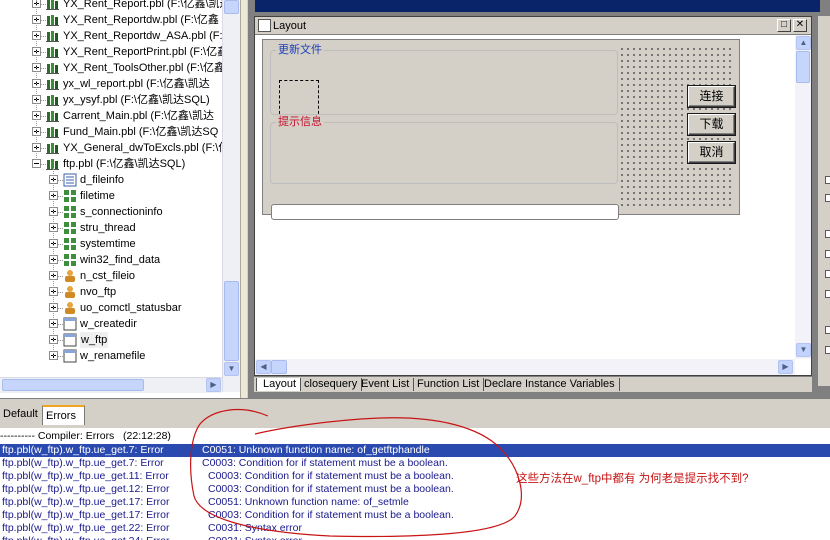 The width and height of the screenshot is (830, 540). Describe the element at coordinates (108, 244) in the screenshot. I see `tree-item-label: systemtime` at that location.